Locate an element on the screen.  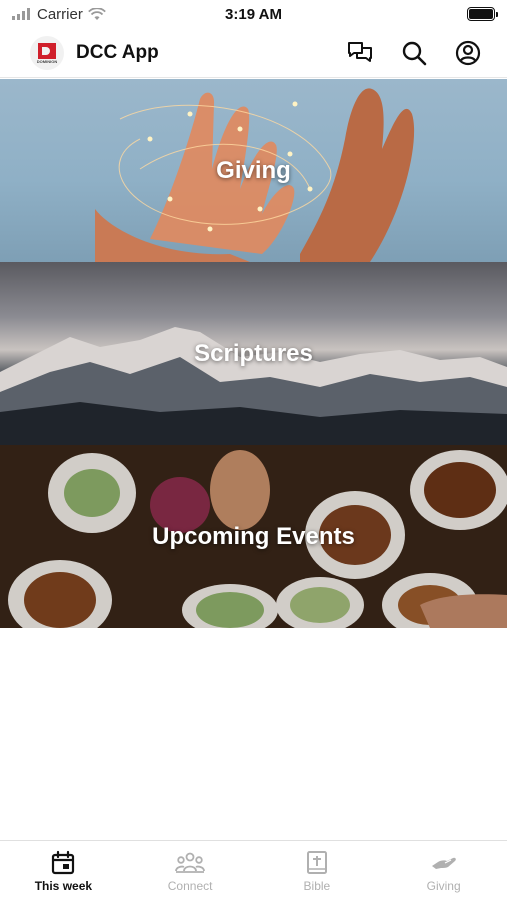
tab-label-giving: Giving is located at coordinates (443, 886).